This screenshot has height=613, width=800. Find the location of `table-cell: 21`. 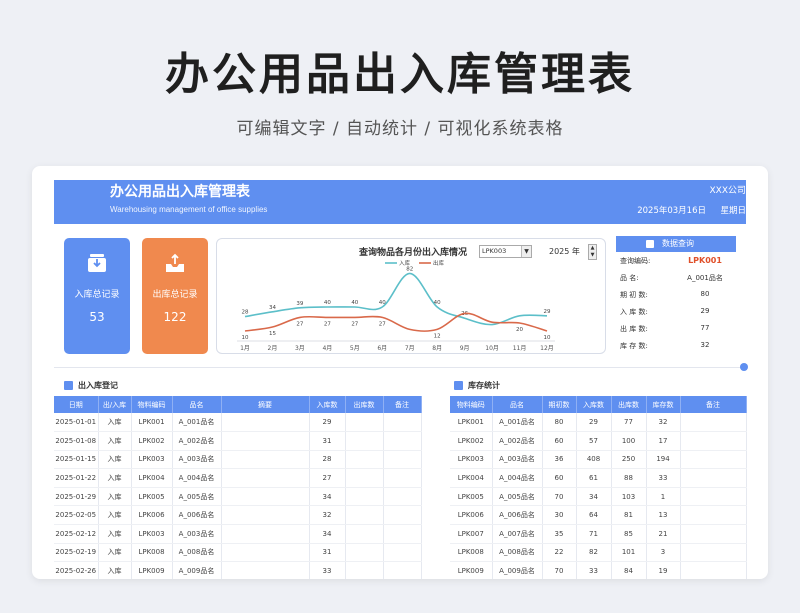

table-cell: 21 is located at coordinates (663, 534).